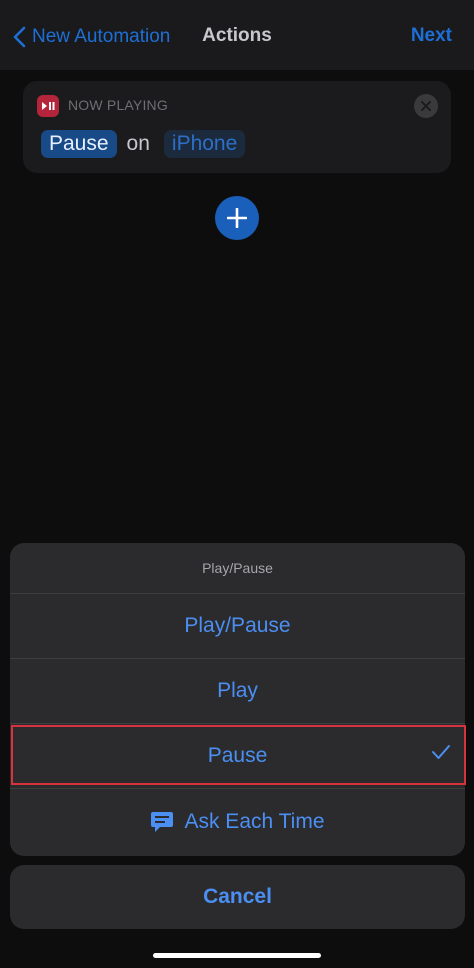 The width and height of the screenshot is (474, 968). I want to click on device-token: iPhone, so click(204, 144).